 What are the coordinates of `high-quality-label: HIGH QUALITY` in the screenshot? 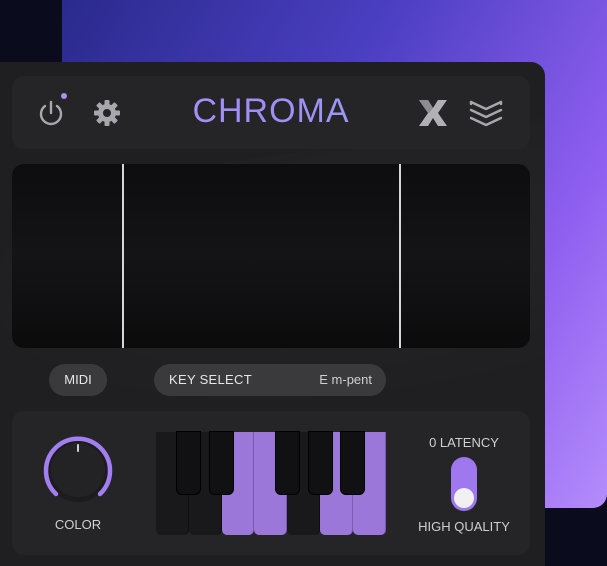 It's located at (464, 526).